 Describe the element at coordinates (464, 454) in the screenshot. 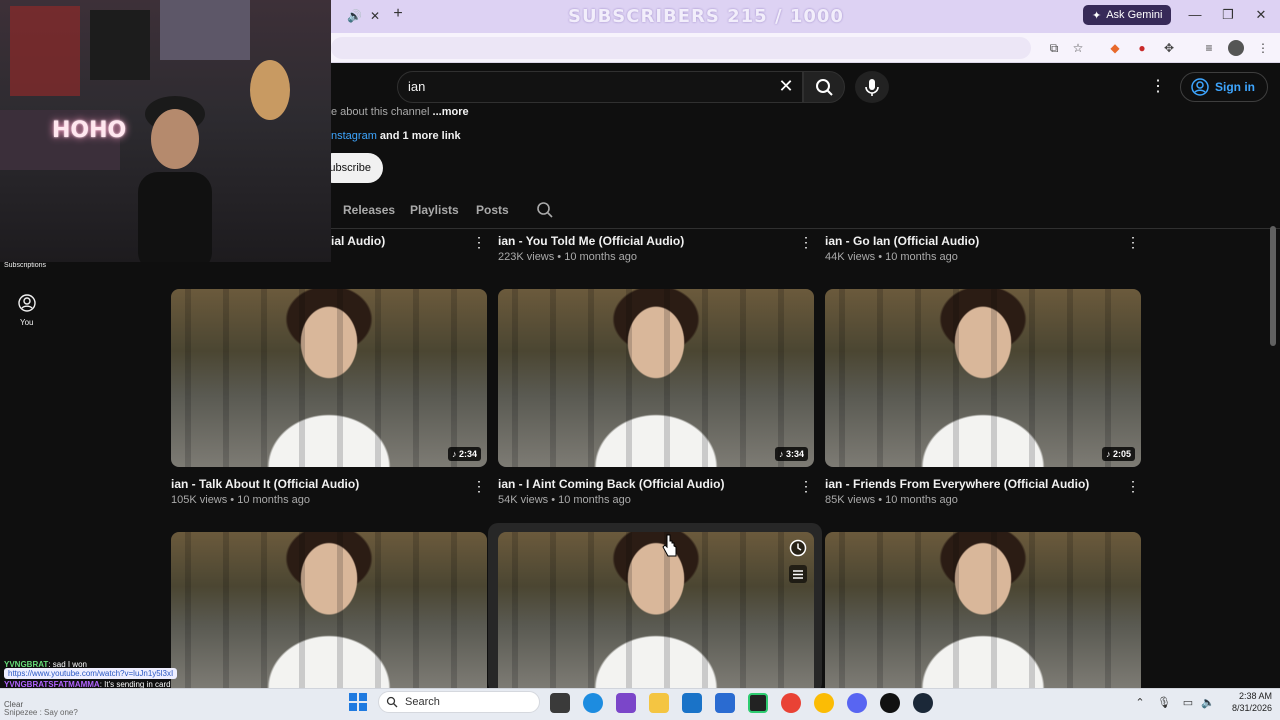

I see `duration-badge: ♪ 2:34` at that location.